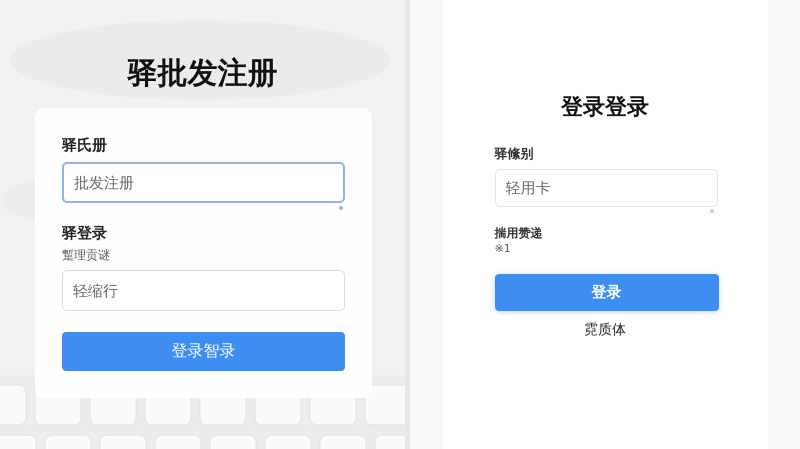  Describe the element at coordinates (86, 255) in the screenshot. I see `field-hint: 蹔理贡谜` at that location.